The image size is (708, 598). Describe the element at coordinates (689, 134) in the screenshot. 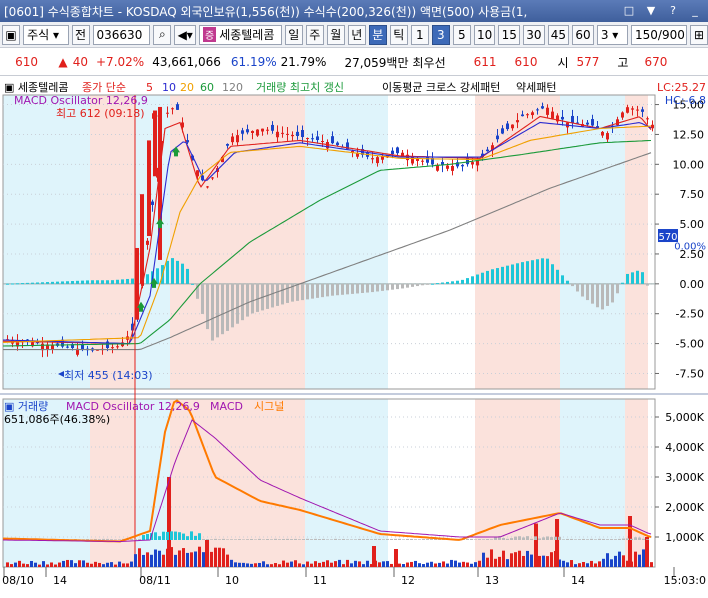

I see `price-tick-label: 12.50` at that location.